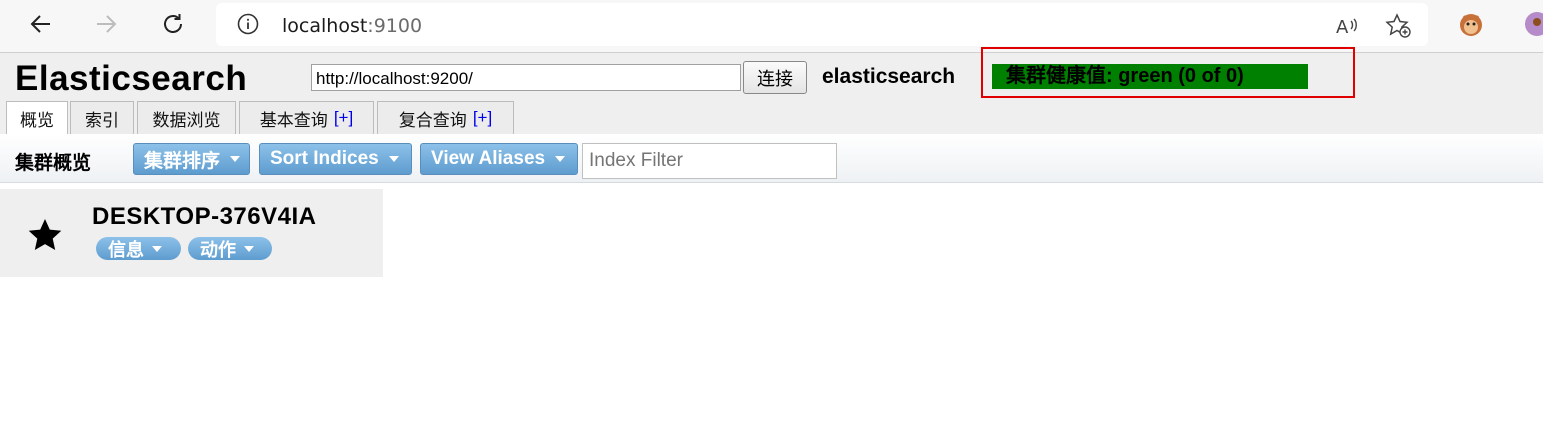 The height and width of the screenshot is (439, 1543). What do you see at coordinates (1471, 24) in the screenshot?
I see `monkey-extension-icon` at bounding box center [1471, 24].